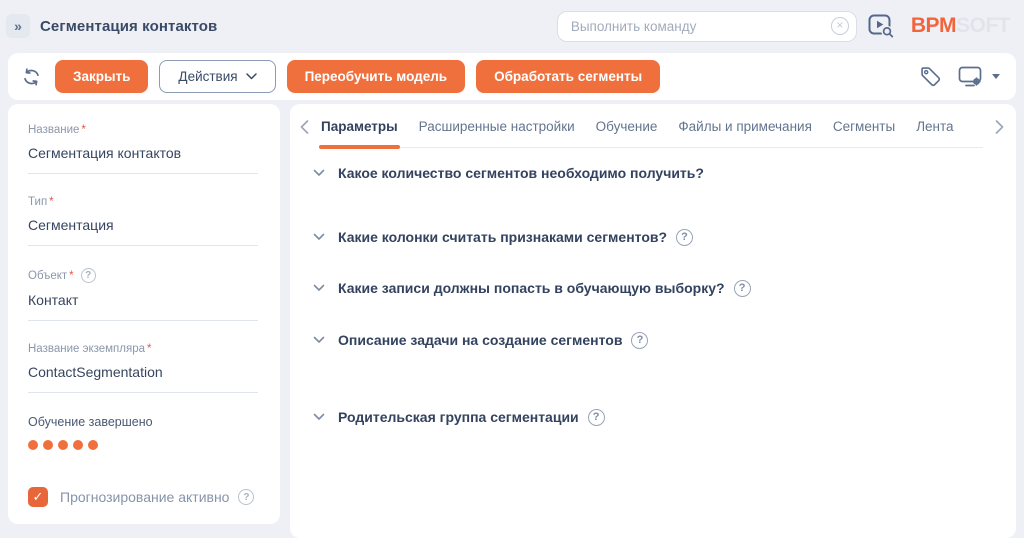  What do you see at coordinates (359, 134) in the screenshot?
I see `tab-parameters: Параметры` at bounding box center [359, 134].